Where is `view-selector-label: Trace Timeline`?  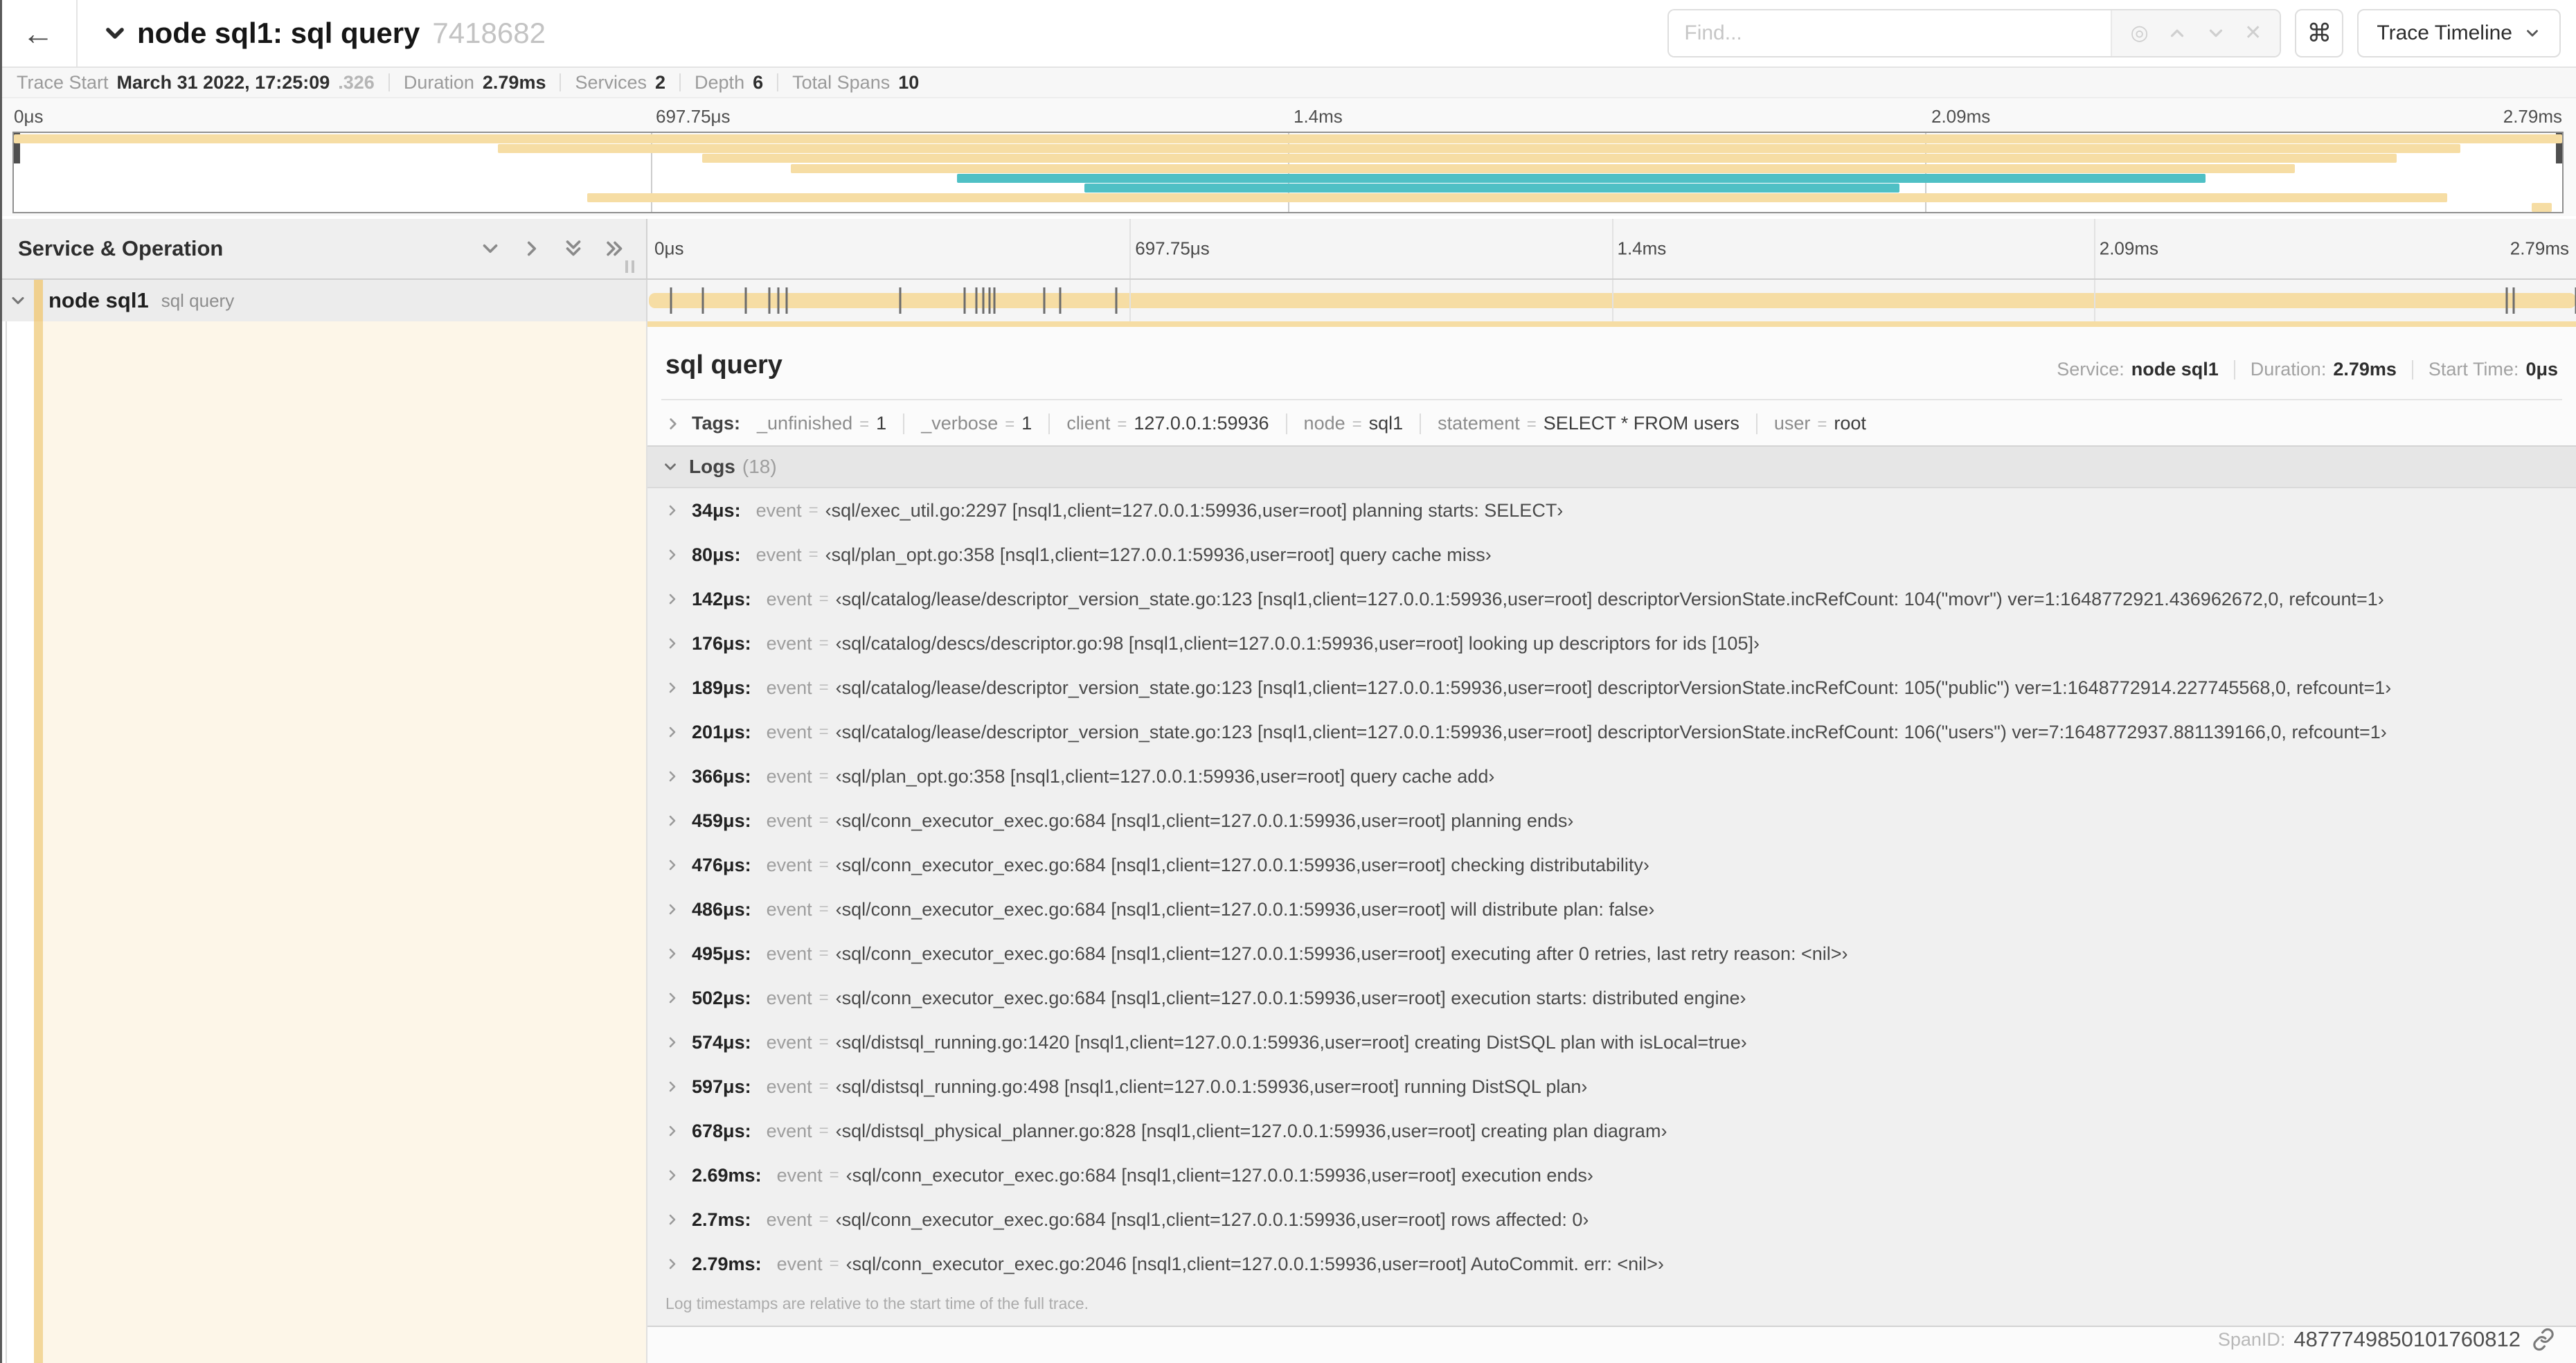
view-selector-label: Trace Timeline is located at coordinates (2444, 33).